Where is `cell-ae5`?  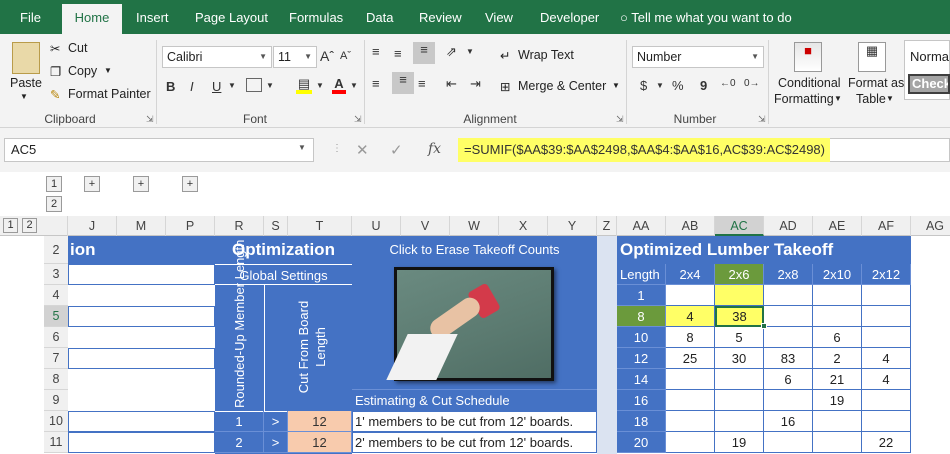 cell-ae5 is located at coordinates (837, 316).